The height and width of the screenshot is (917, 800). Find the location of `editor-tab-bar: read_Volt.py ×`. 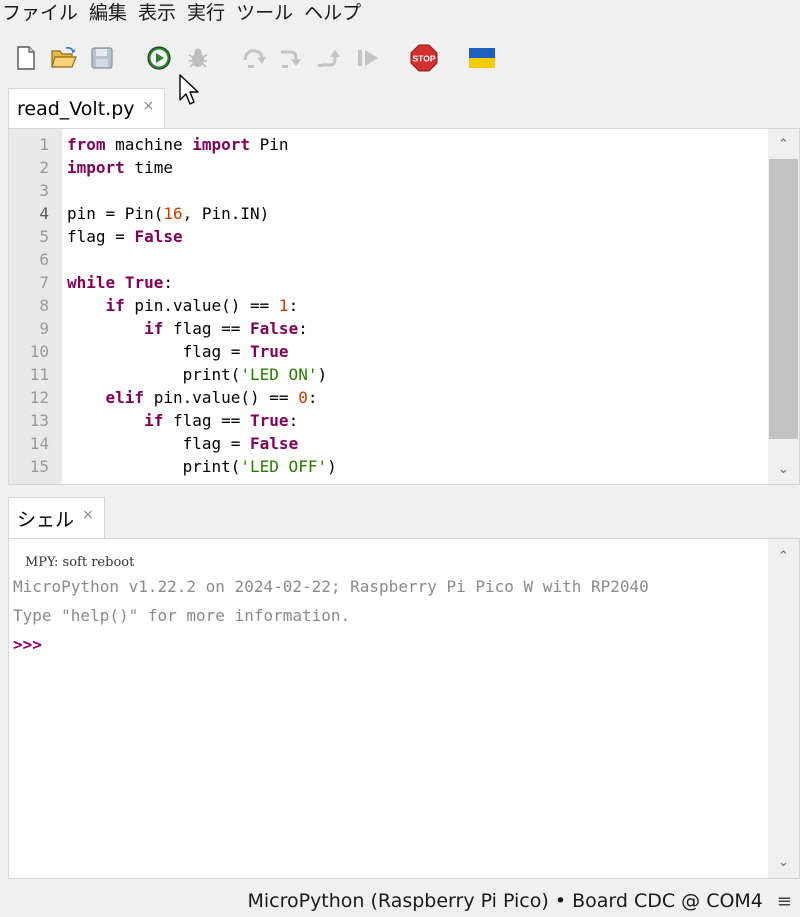

editor-tab-bar: read_Volt.py × is located at coordinates (400, 108).